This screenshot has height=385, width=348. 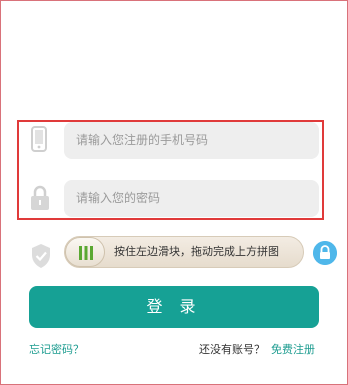 I want to click on phone-icon, so click(x=39, y=139).